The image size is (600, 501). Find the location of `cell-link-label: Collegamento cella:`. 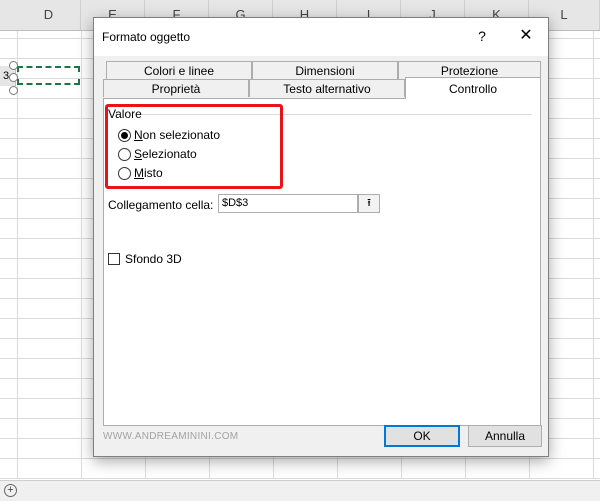

cell-link-label: Collegamento cella: is located at coordinates (161, 205).